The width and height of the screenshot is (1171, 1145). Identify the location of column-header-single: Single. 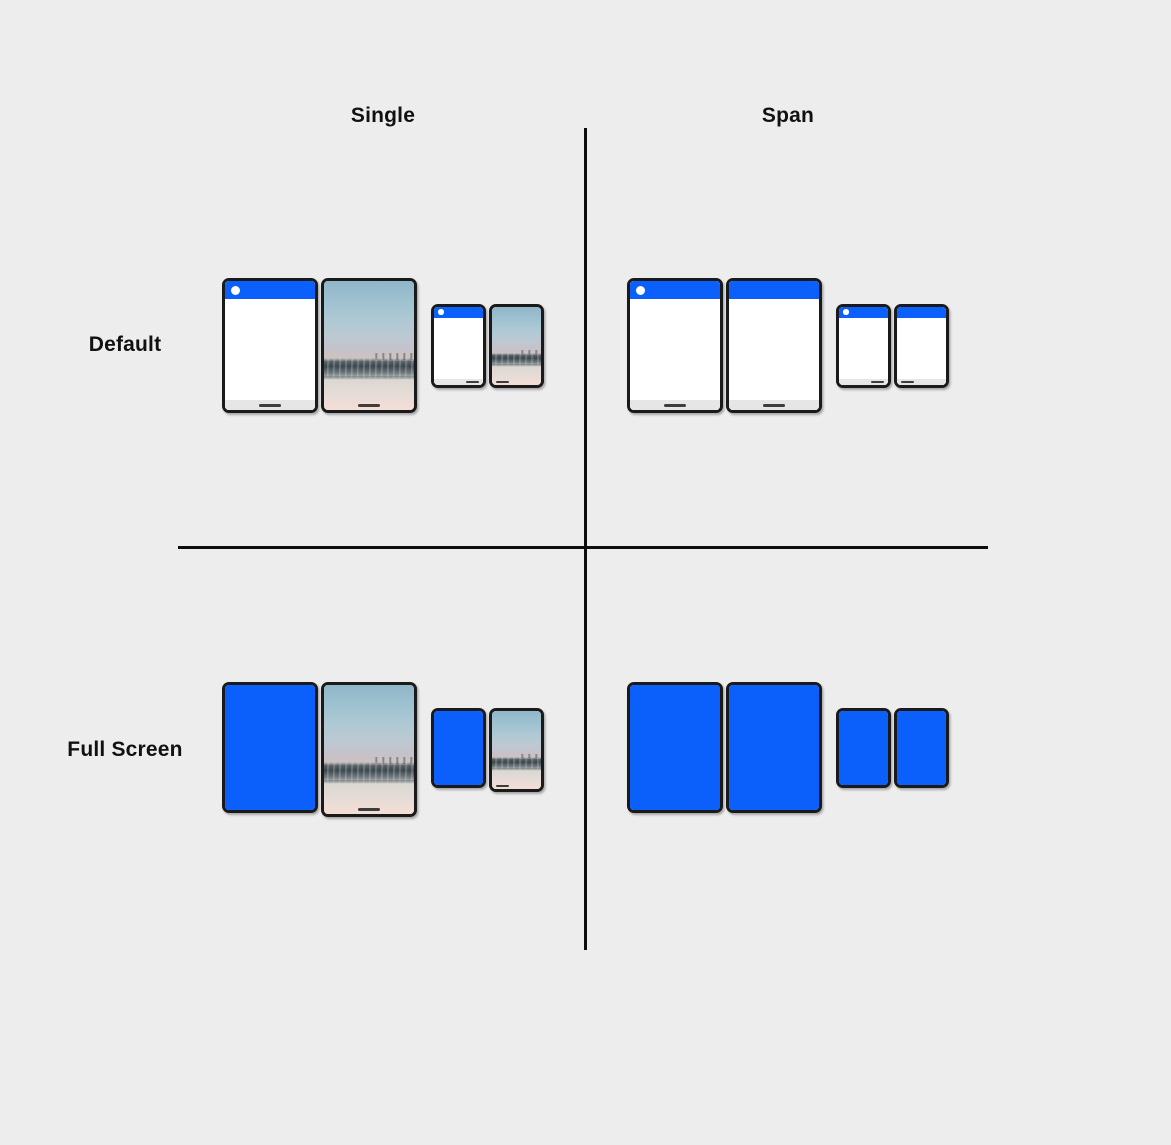
(383, 115).